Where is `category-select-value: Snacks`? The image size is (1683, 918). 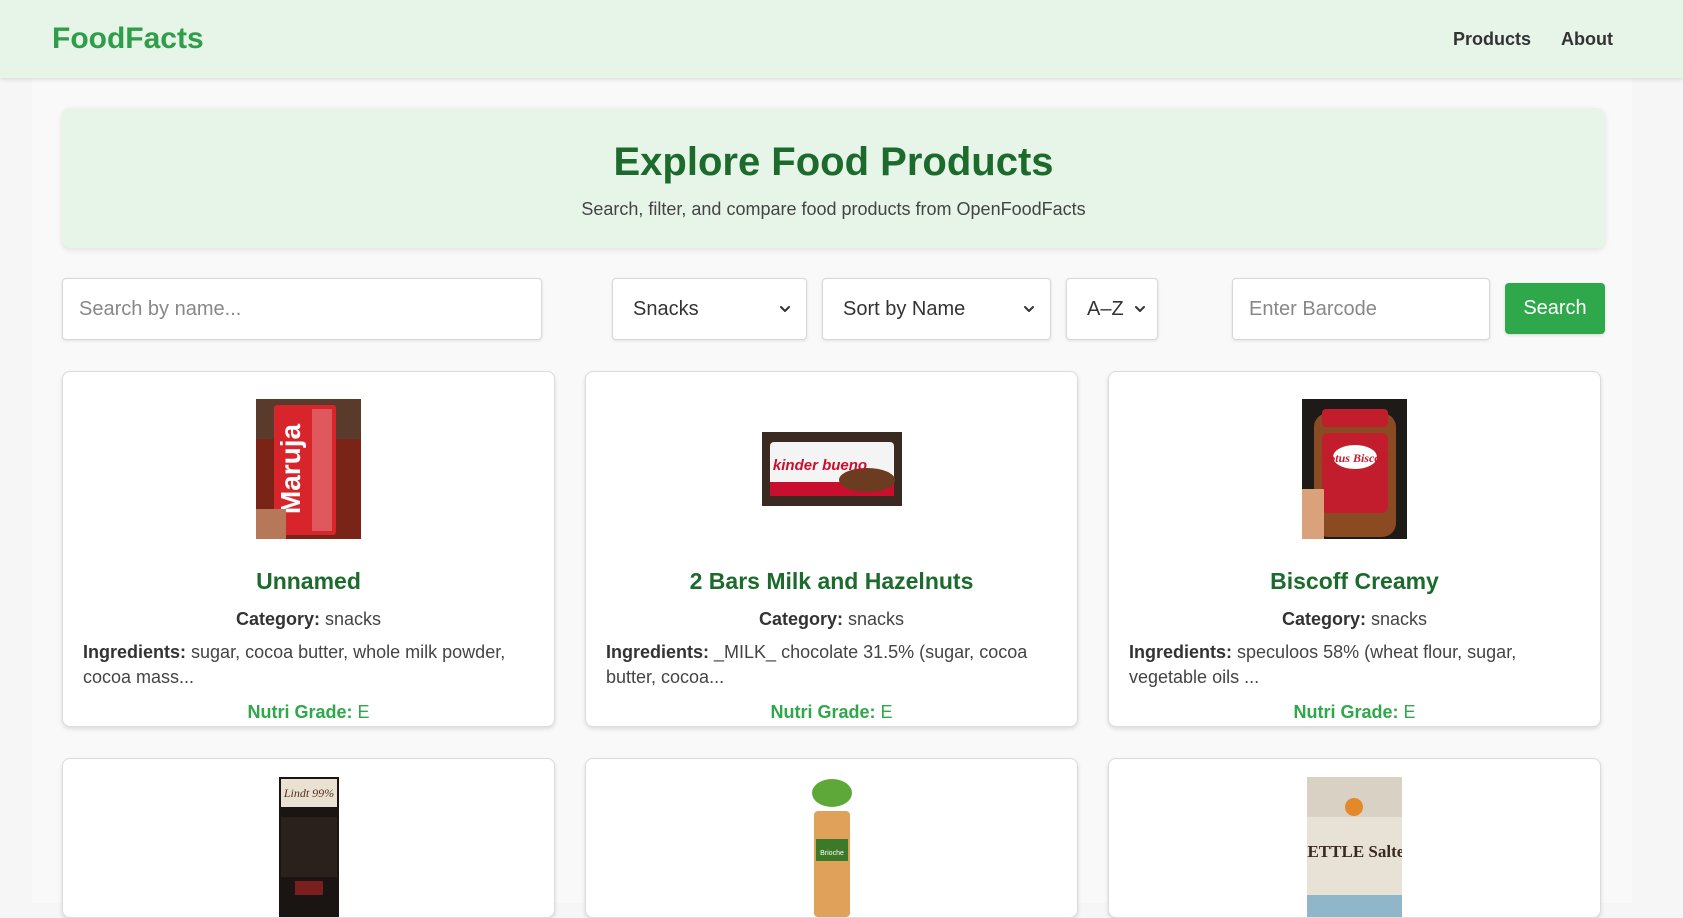
category-select-value: Snacks is located at coordinates (666, 308).